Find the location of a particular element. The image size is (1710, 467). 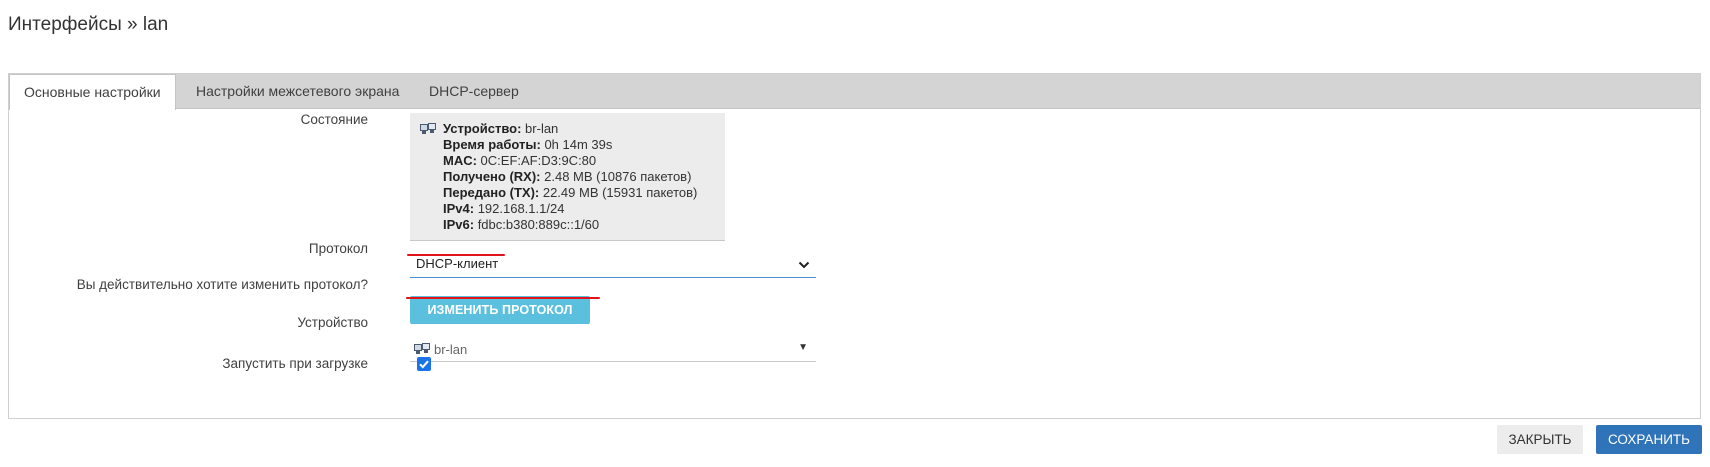

save-button: СОХРАНИТЬ is located at coordinates (1649, 439).